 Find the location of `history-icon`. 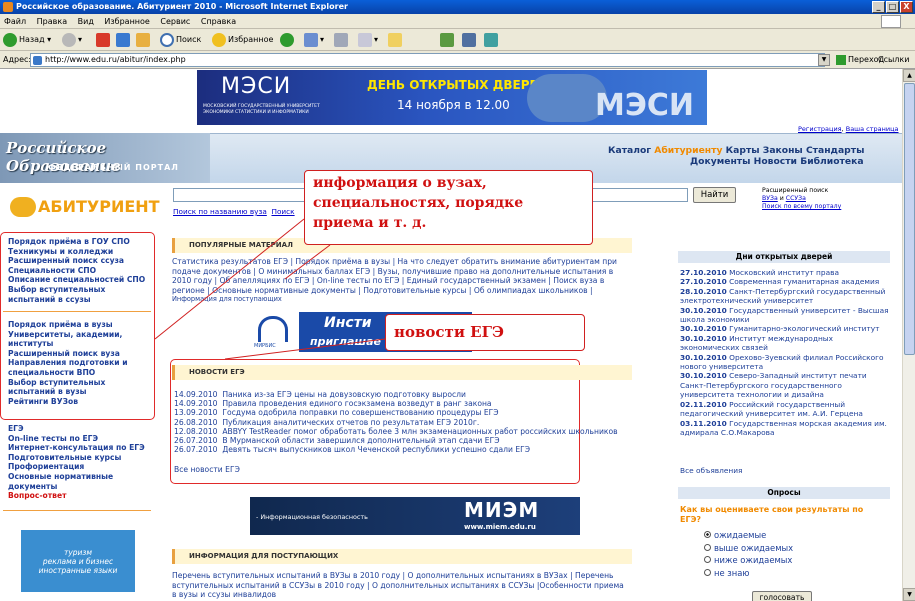

history-icon is located at coordinates (287, 39).